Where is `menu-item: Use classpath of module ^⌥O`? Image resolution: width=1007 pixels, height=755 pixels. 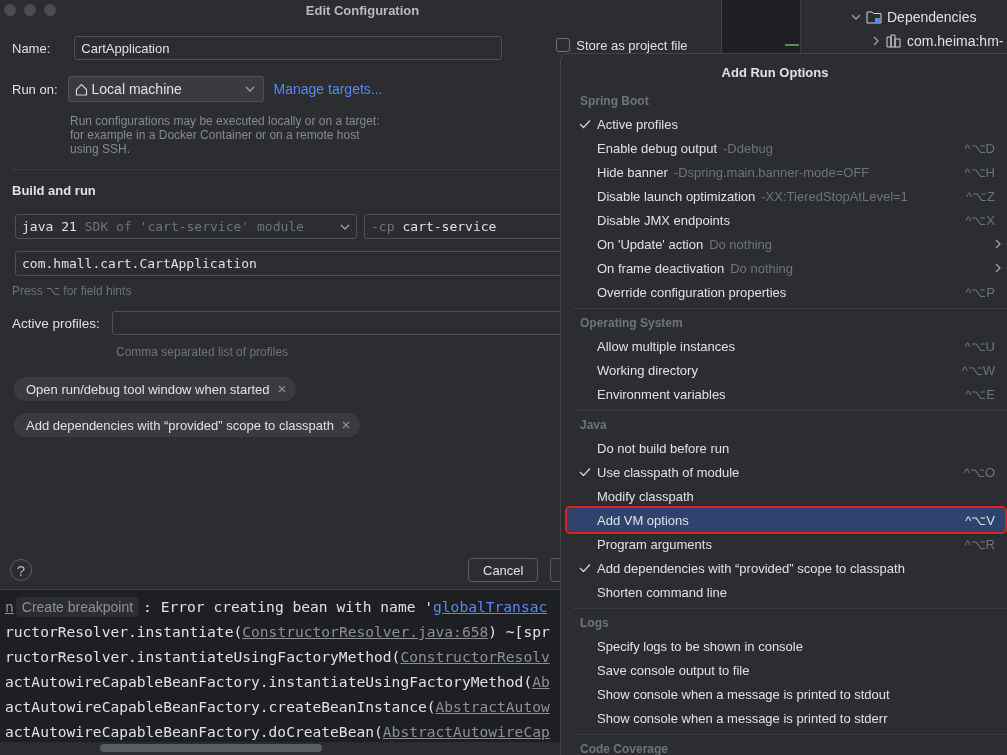
menu-item: Use classpath of module ^⌥O is located at coordinates (786, 472).